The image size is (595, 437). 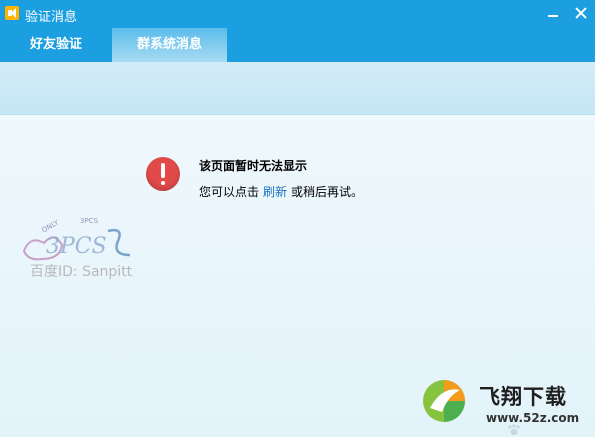 I want to click on tab-bar: 好友验证 群系统消息, so click(x=297, y=45).